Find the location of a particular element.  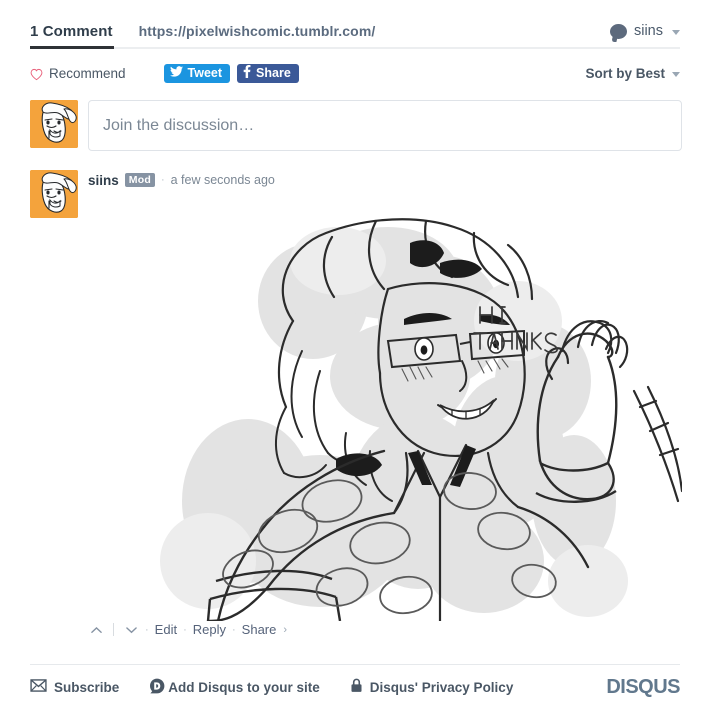

downvote-button is located at coordinates (131, 630).